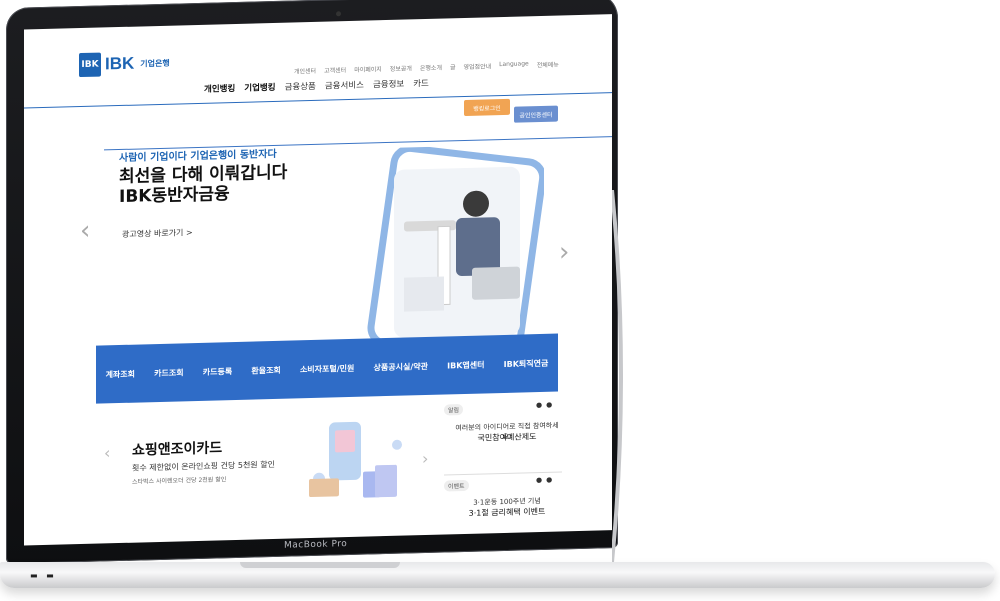 The height and width of the screenshot is (601, 1000). I want to click on util-link: Language, so click(514, 65).